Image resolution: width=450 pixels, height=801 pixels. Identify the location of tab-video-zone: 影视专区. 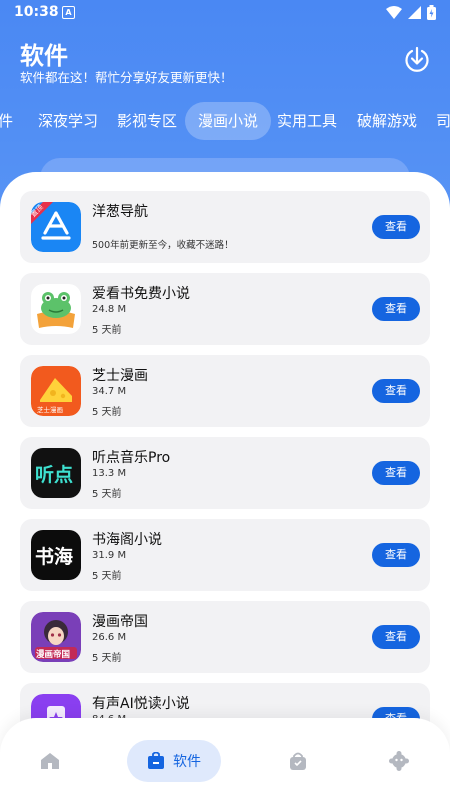
(147, 121).